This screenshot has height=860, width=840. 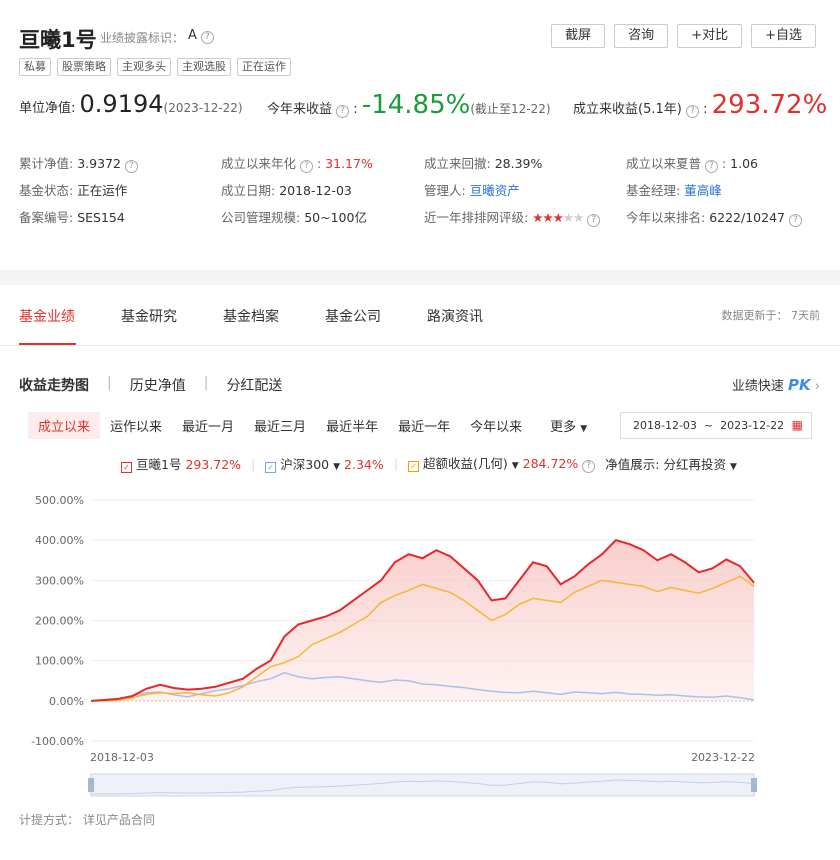 What do you see at coordinates (752, 425) in the screenshot?
I see `date-to: 2023-12-22` at bounding box center [752, 425].